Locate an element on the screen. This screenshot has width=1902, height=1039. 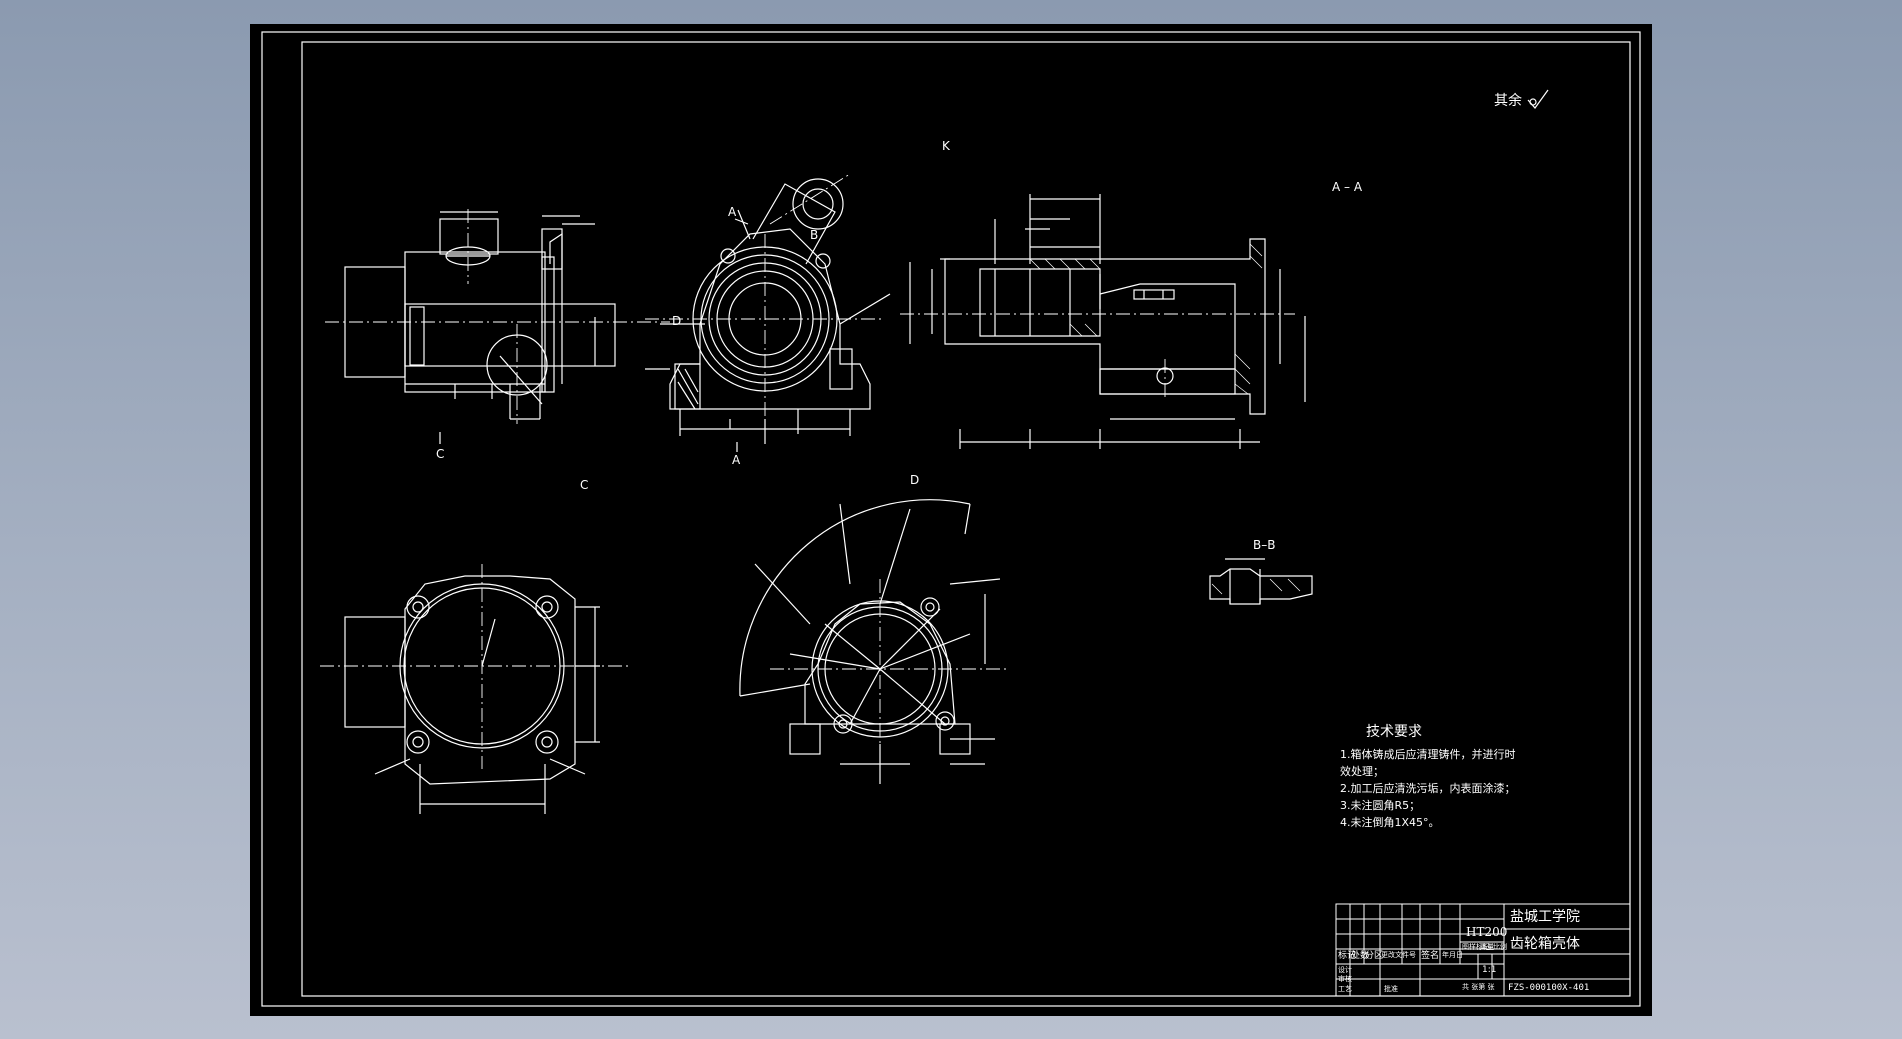
tech-requirement-4: 4.未注倒角1X45°。 is located at coordinates (1390, 822).